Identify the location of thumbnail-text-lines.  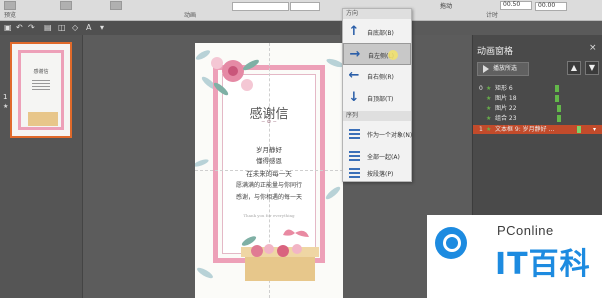
(41, 87).